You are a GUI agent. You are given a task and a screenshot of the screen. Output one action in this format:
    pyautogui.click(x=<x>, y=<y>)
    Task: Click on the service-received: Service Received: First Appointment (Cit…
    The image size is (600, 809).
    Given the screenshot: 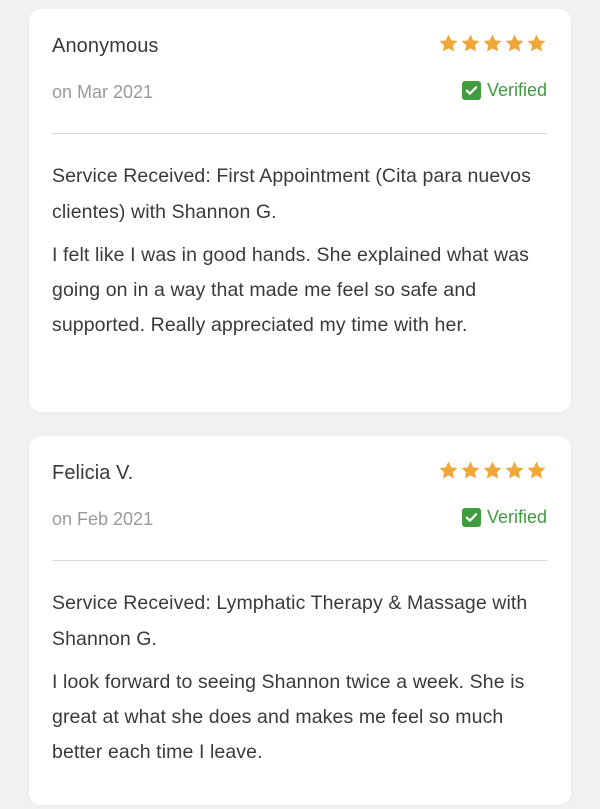 What is the action you would take?
    pyautogui.click(x=291, y=194)
    